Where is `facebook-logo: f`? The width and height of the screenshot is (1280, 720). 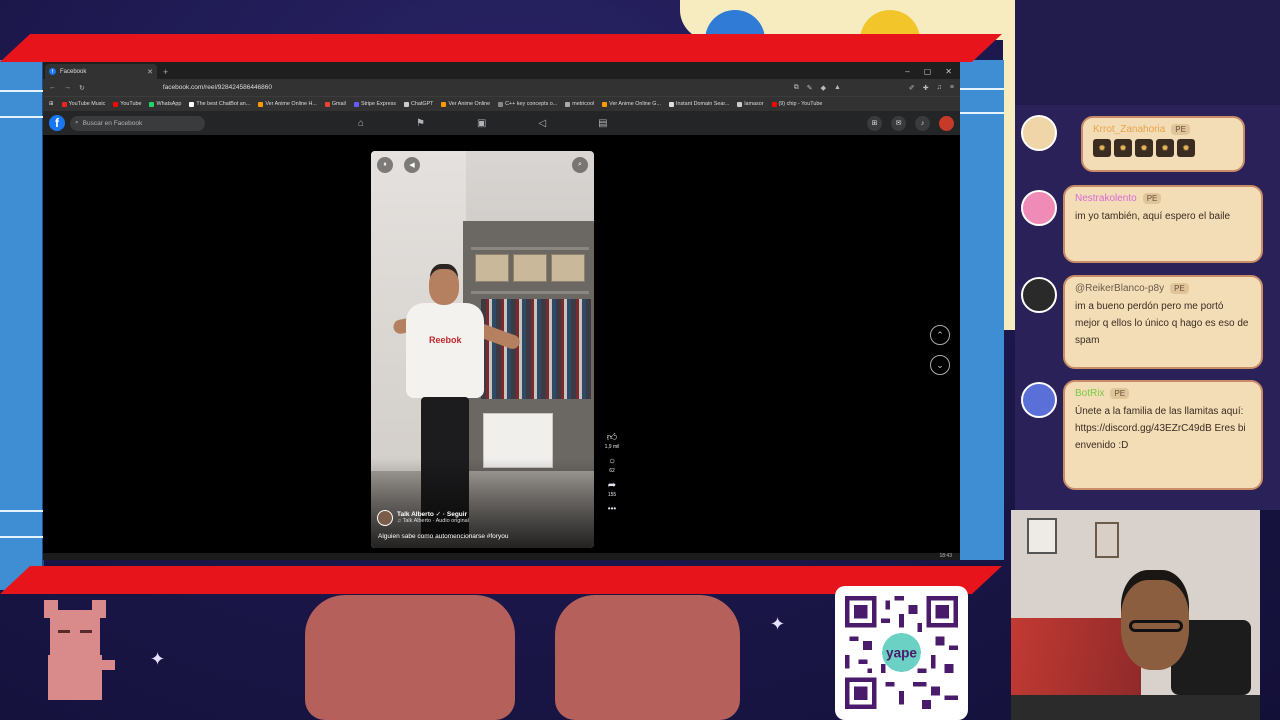 facebook-logo: f is located at coordinates (57, 123).